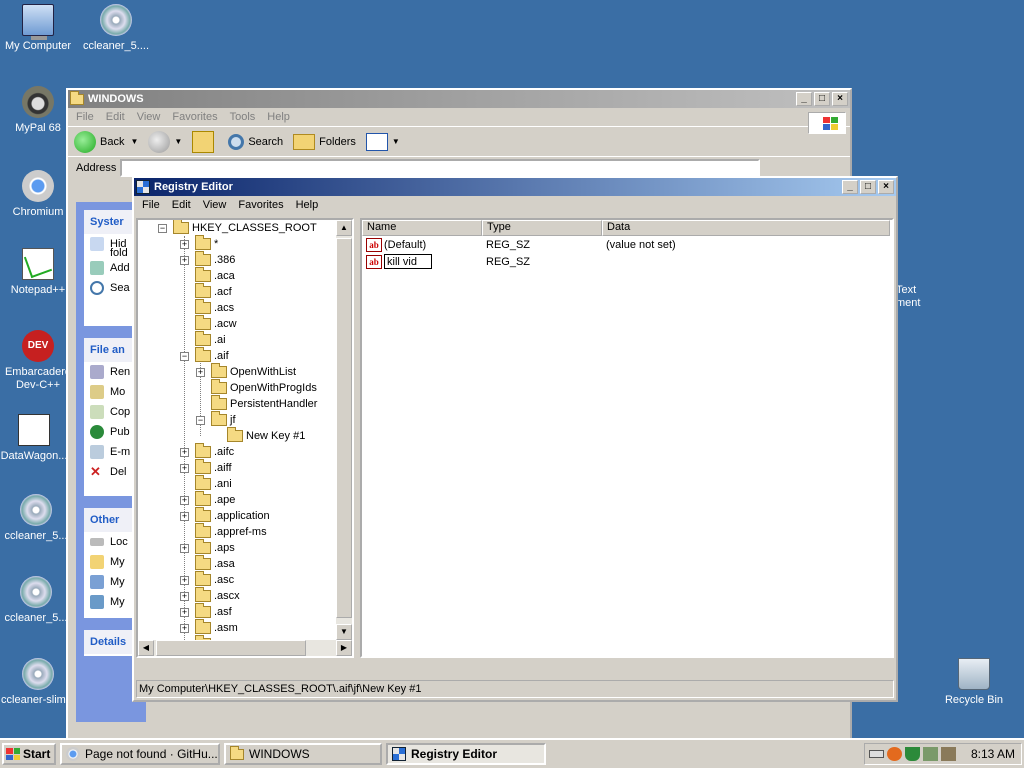 This screenshot has width=1024, height=768. Describe the element at coordinates (199, 243) in the screenshot. I see `tree-node: + *` at that location.